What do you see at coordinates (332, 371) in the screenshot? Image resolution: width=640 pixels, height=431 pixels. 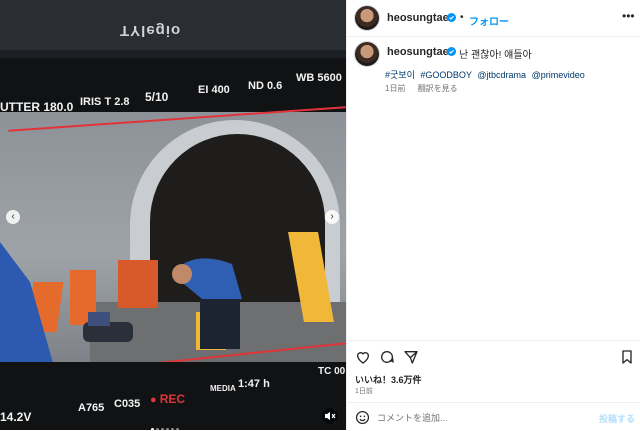 I see `hud-timecode: TC 00` at bounding box center [332, 371].